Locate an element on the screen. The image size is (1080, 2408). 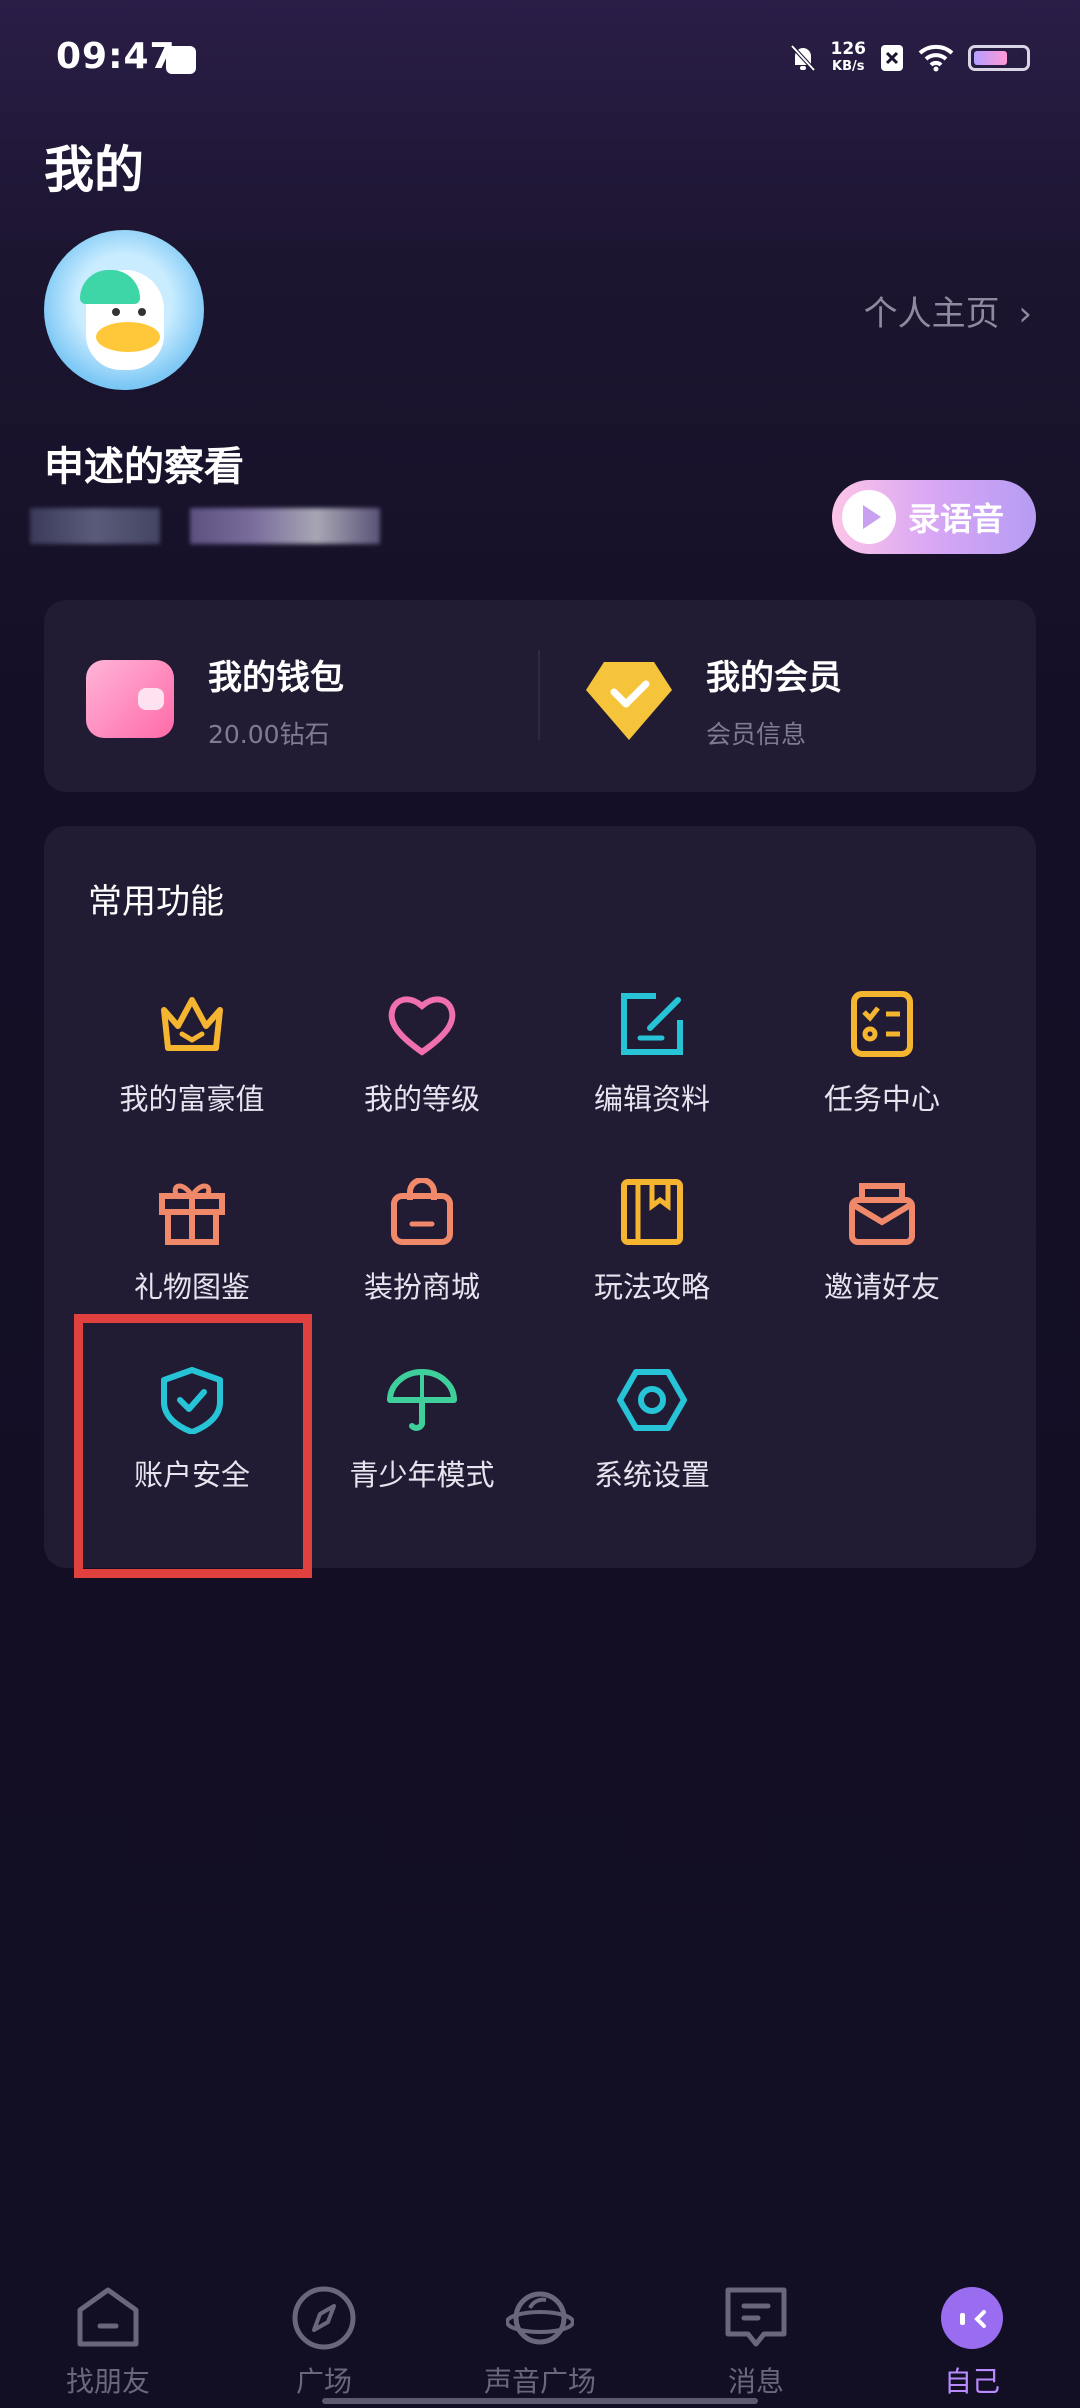
grid-item-gameplay-guide: 玩法攻略 is located at coordinates (652, 1242).